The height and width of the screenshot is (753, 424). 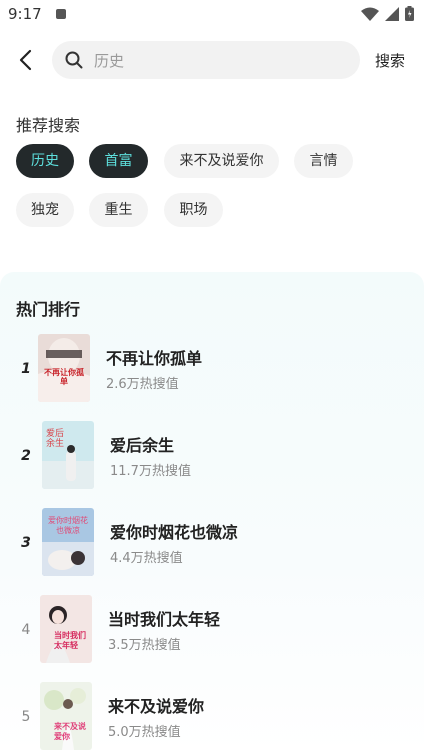 I want to click on search-header: 搜索, so click(x=212, y=60).